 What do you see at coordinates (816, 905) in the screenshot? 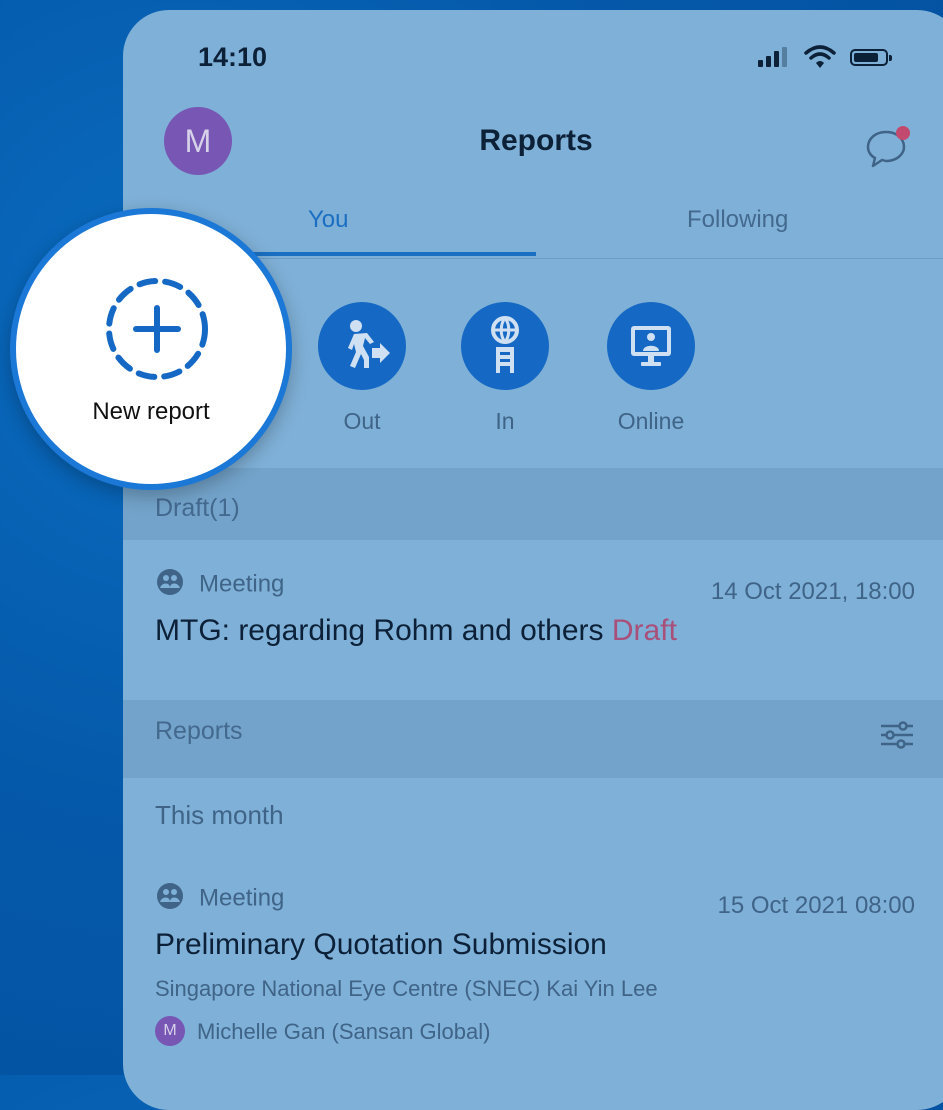
I see `report-date: 15 Oct 2021 08:00` at bounding box center [816, 905].